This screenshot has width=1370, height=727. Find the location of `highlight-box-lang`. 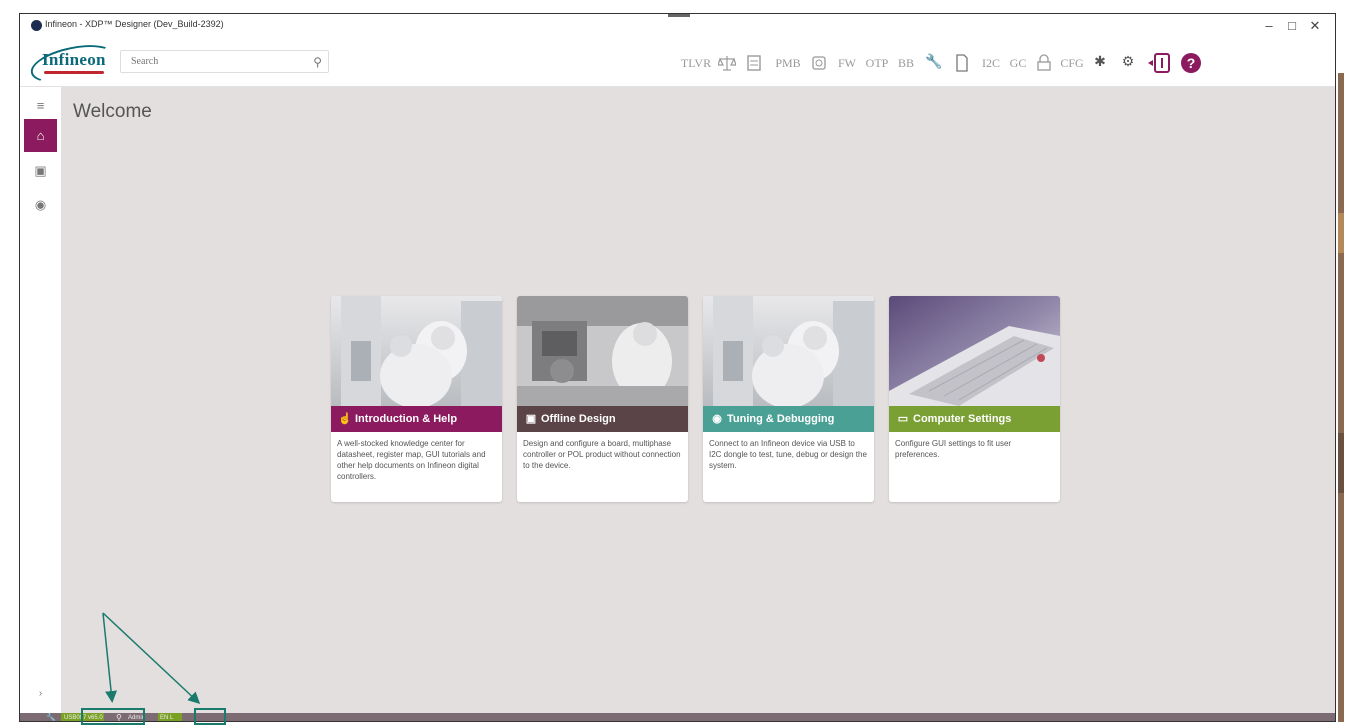

highlight-box-lang is located at coordinates (210, 716).